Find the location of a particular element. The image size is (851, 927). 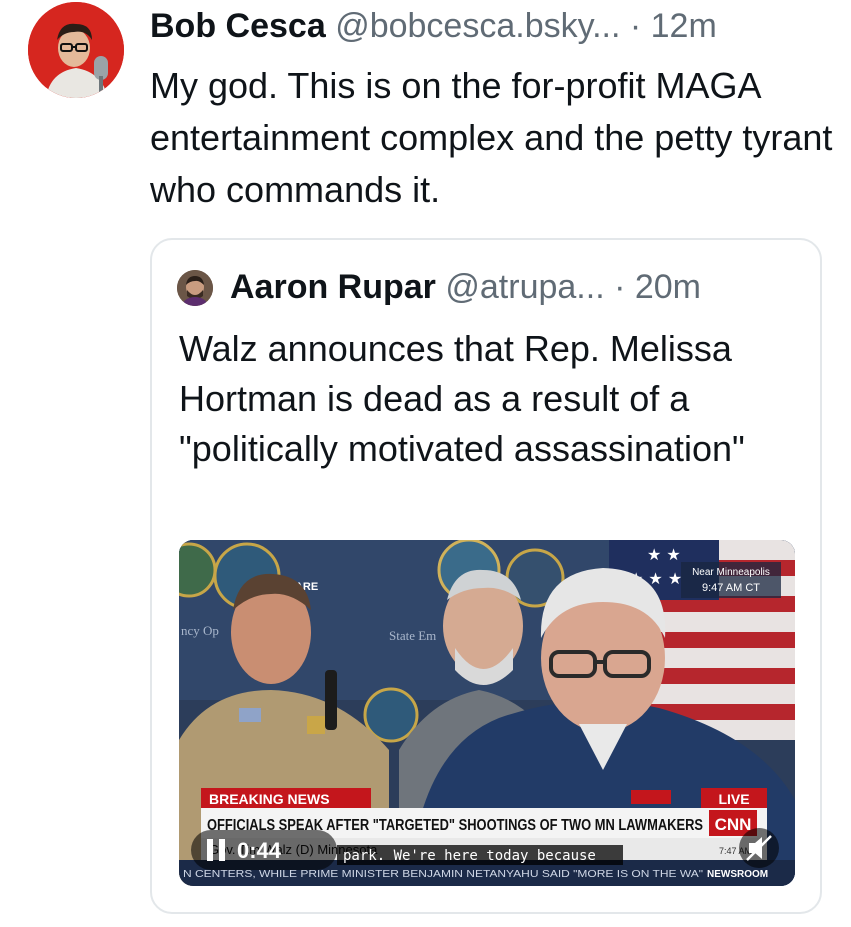

post-timestamp: 12m is located at coordinates (684, 26).